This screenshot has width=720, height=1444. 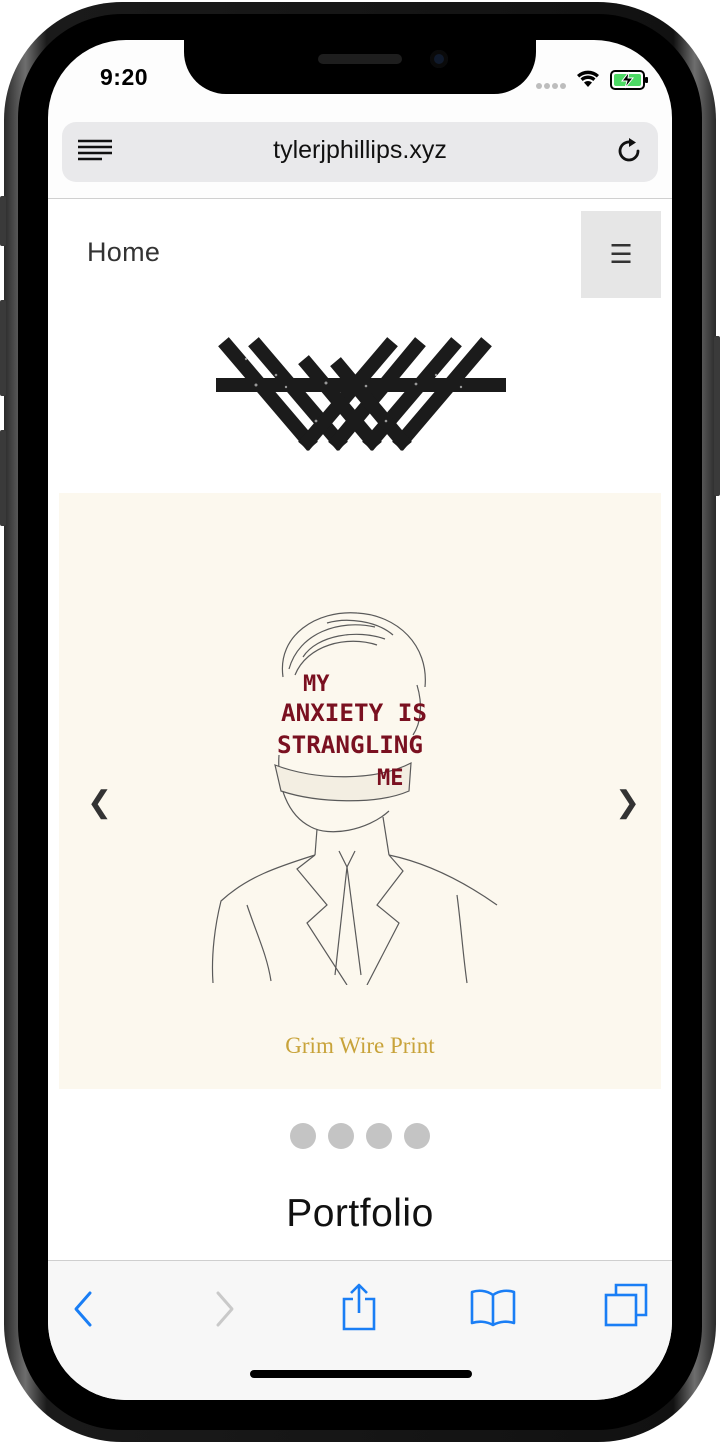 I want to click on front-camera, so click(x=439, y=59).